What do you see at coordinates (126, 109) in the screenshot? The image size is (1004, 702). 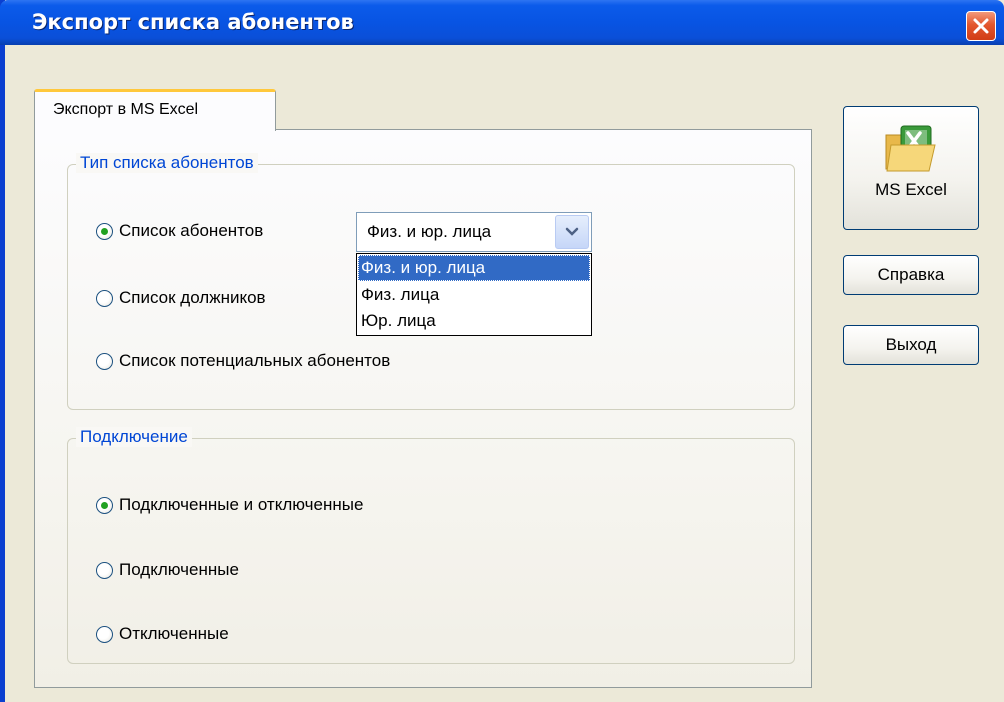 I see `tab-label: Экспорт в MS Excel` at bounding box center [126, 109].